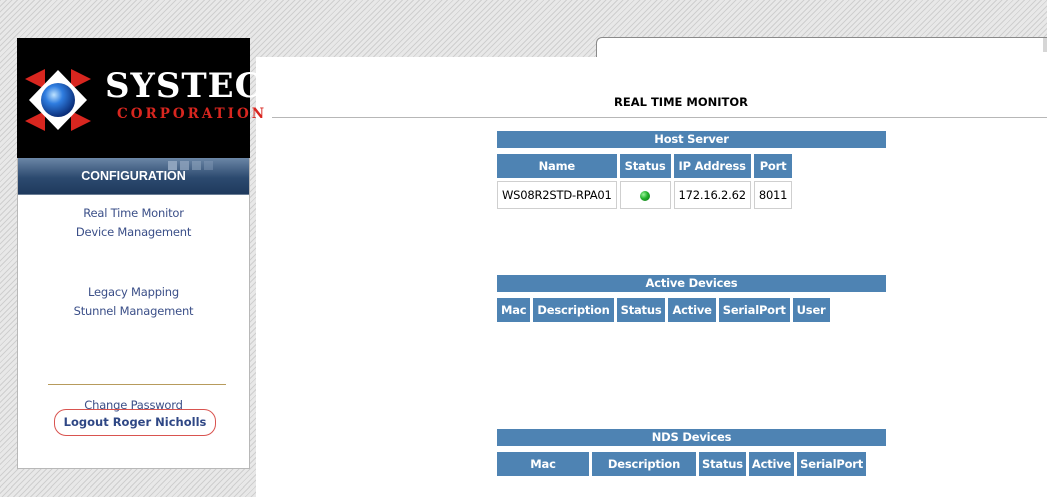 This screenshot has height=497, width=1047. I want to click on nds-devices-header: NDS Devices, so click(691, 437).